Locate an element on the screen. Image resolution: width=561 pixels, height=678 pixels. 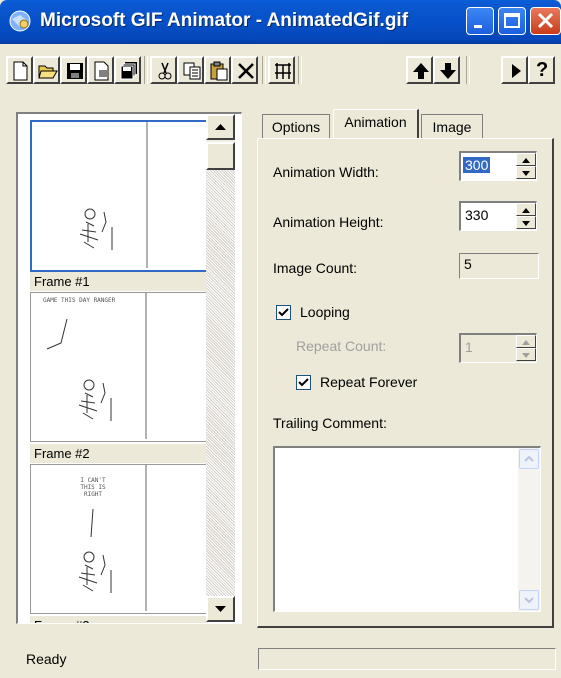
paste-button is located at coordinates (217, 70).